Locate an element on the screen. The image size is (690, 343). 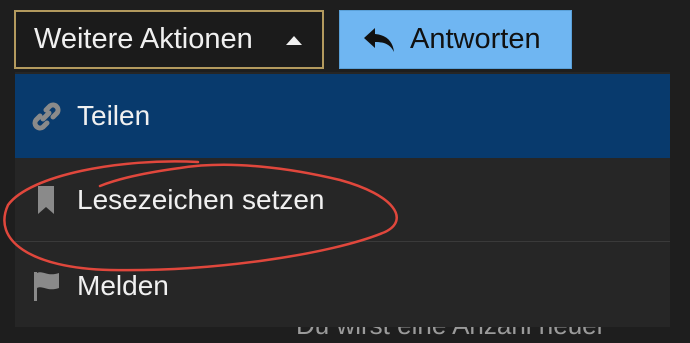
flag-icon is located at coordinates (46, 286).